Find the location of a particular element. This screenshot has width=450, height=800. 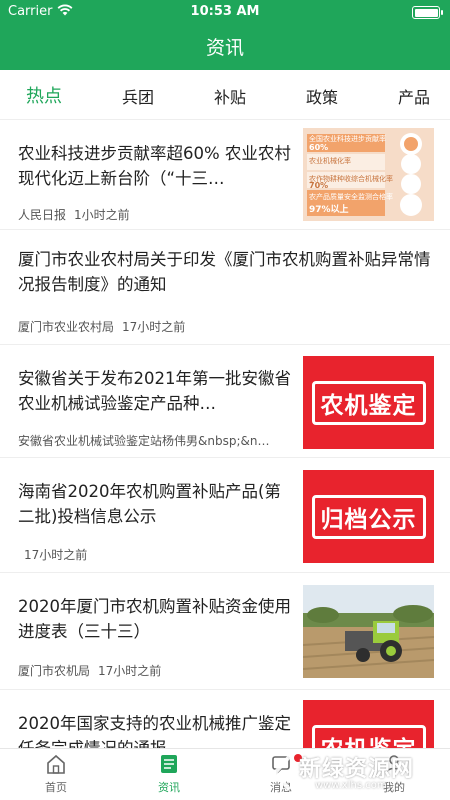

thumb-line: 农业机械化率 is located at coordinates (330, 161).